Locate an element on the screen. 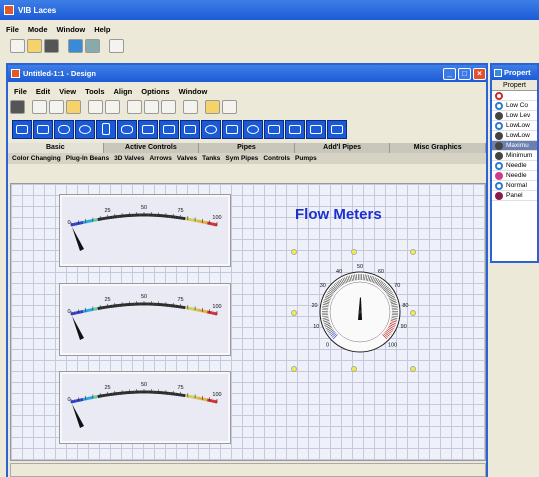 The width and height of the screenshot is (539, 477). design-menu-file: File is located at coordinates (20, 91).